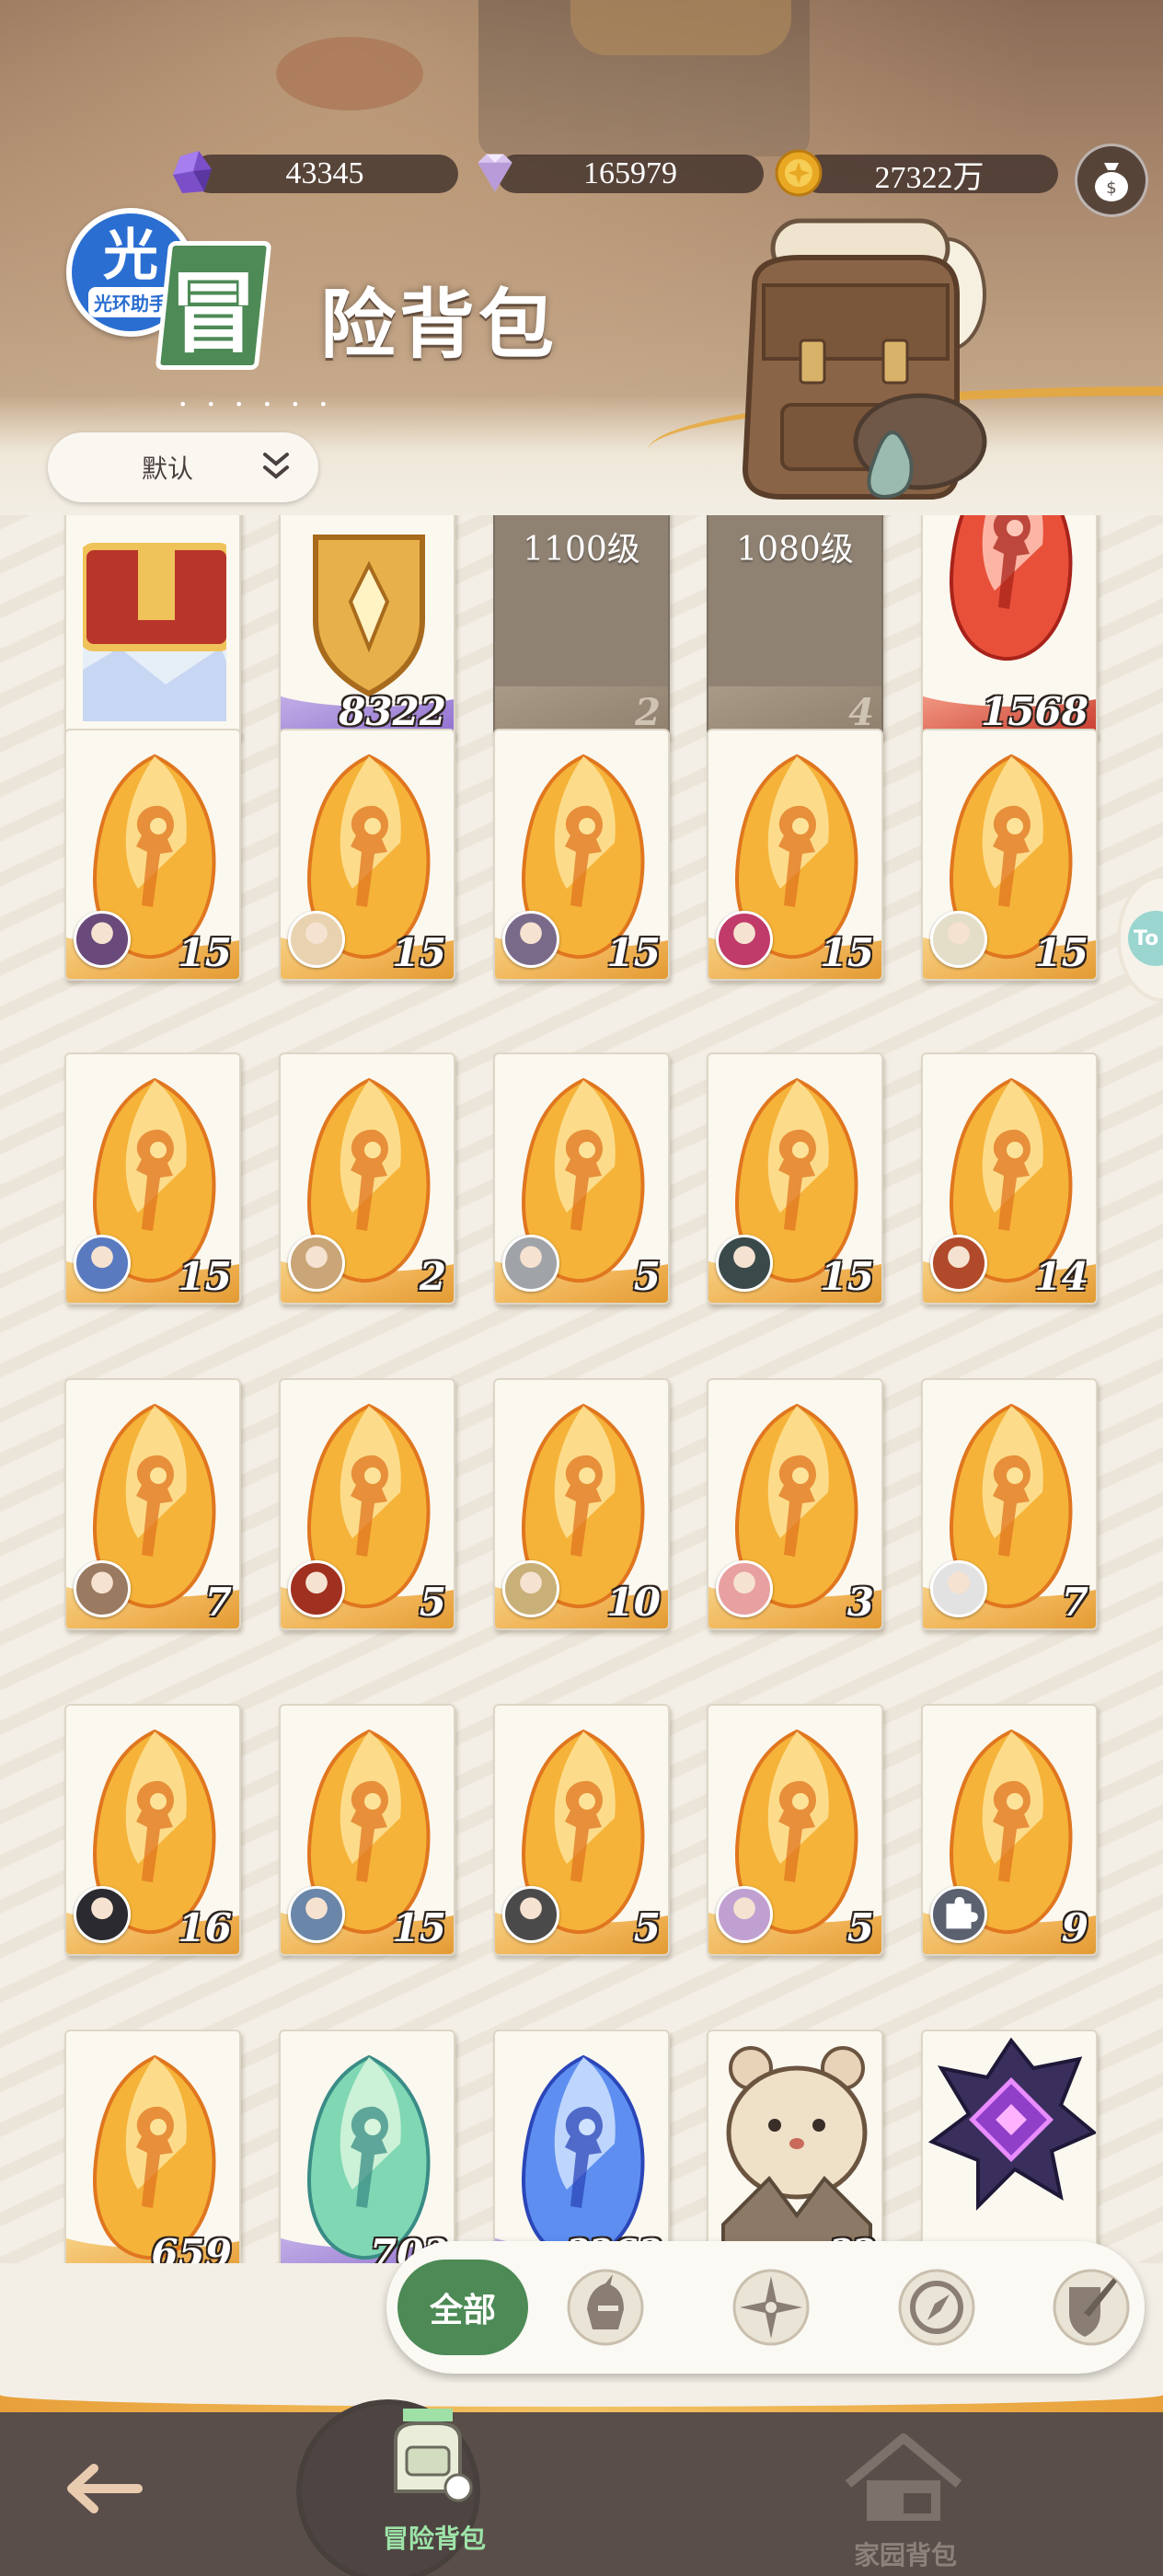  I want to click on back-arrow-icon, so click(101, 2488).